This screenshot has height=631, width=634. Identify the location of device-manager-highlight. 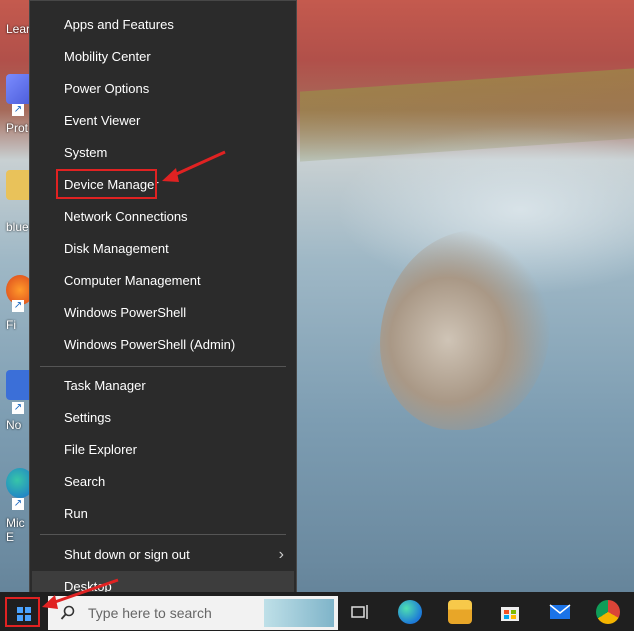
(106, 184).